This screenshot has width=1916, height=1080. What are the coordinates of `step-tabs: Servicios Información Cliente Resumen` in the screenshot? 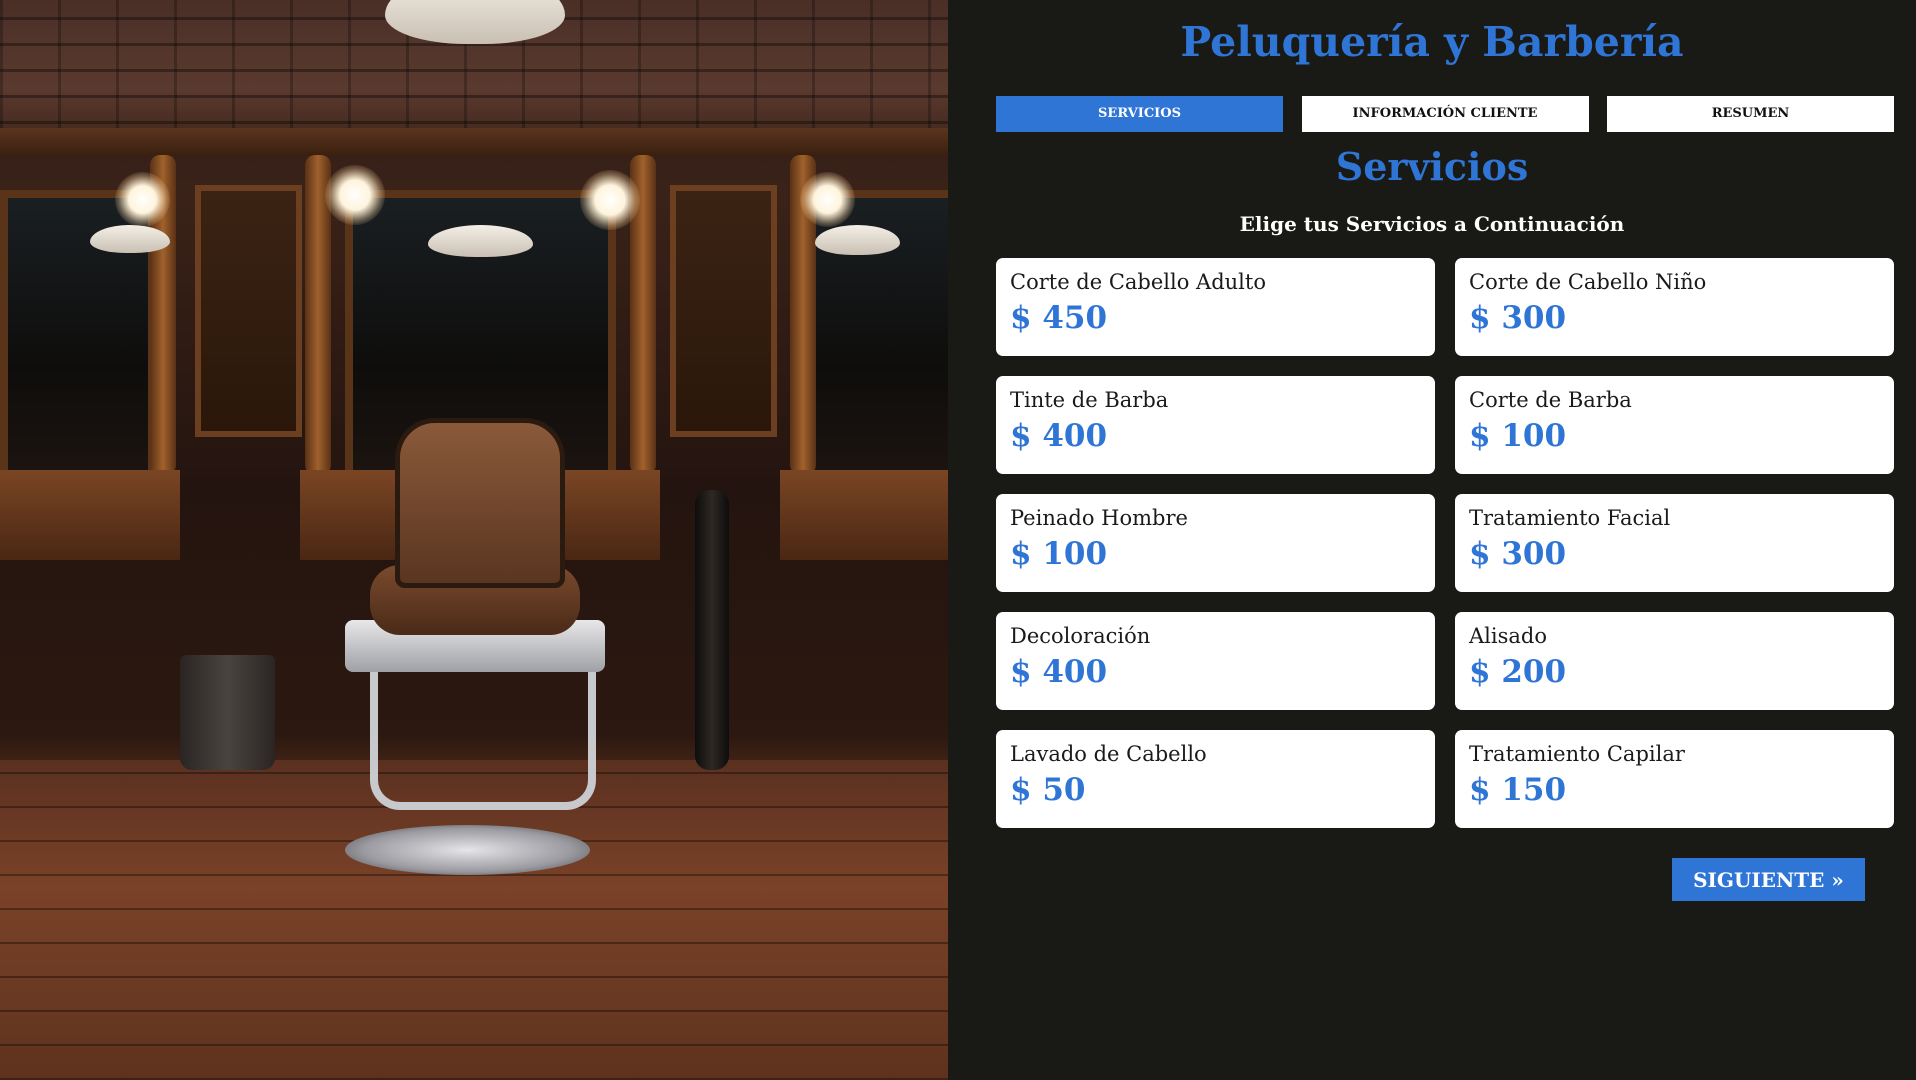 It's located at (1445, 114).